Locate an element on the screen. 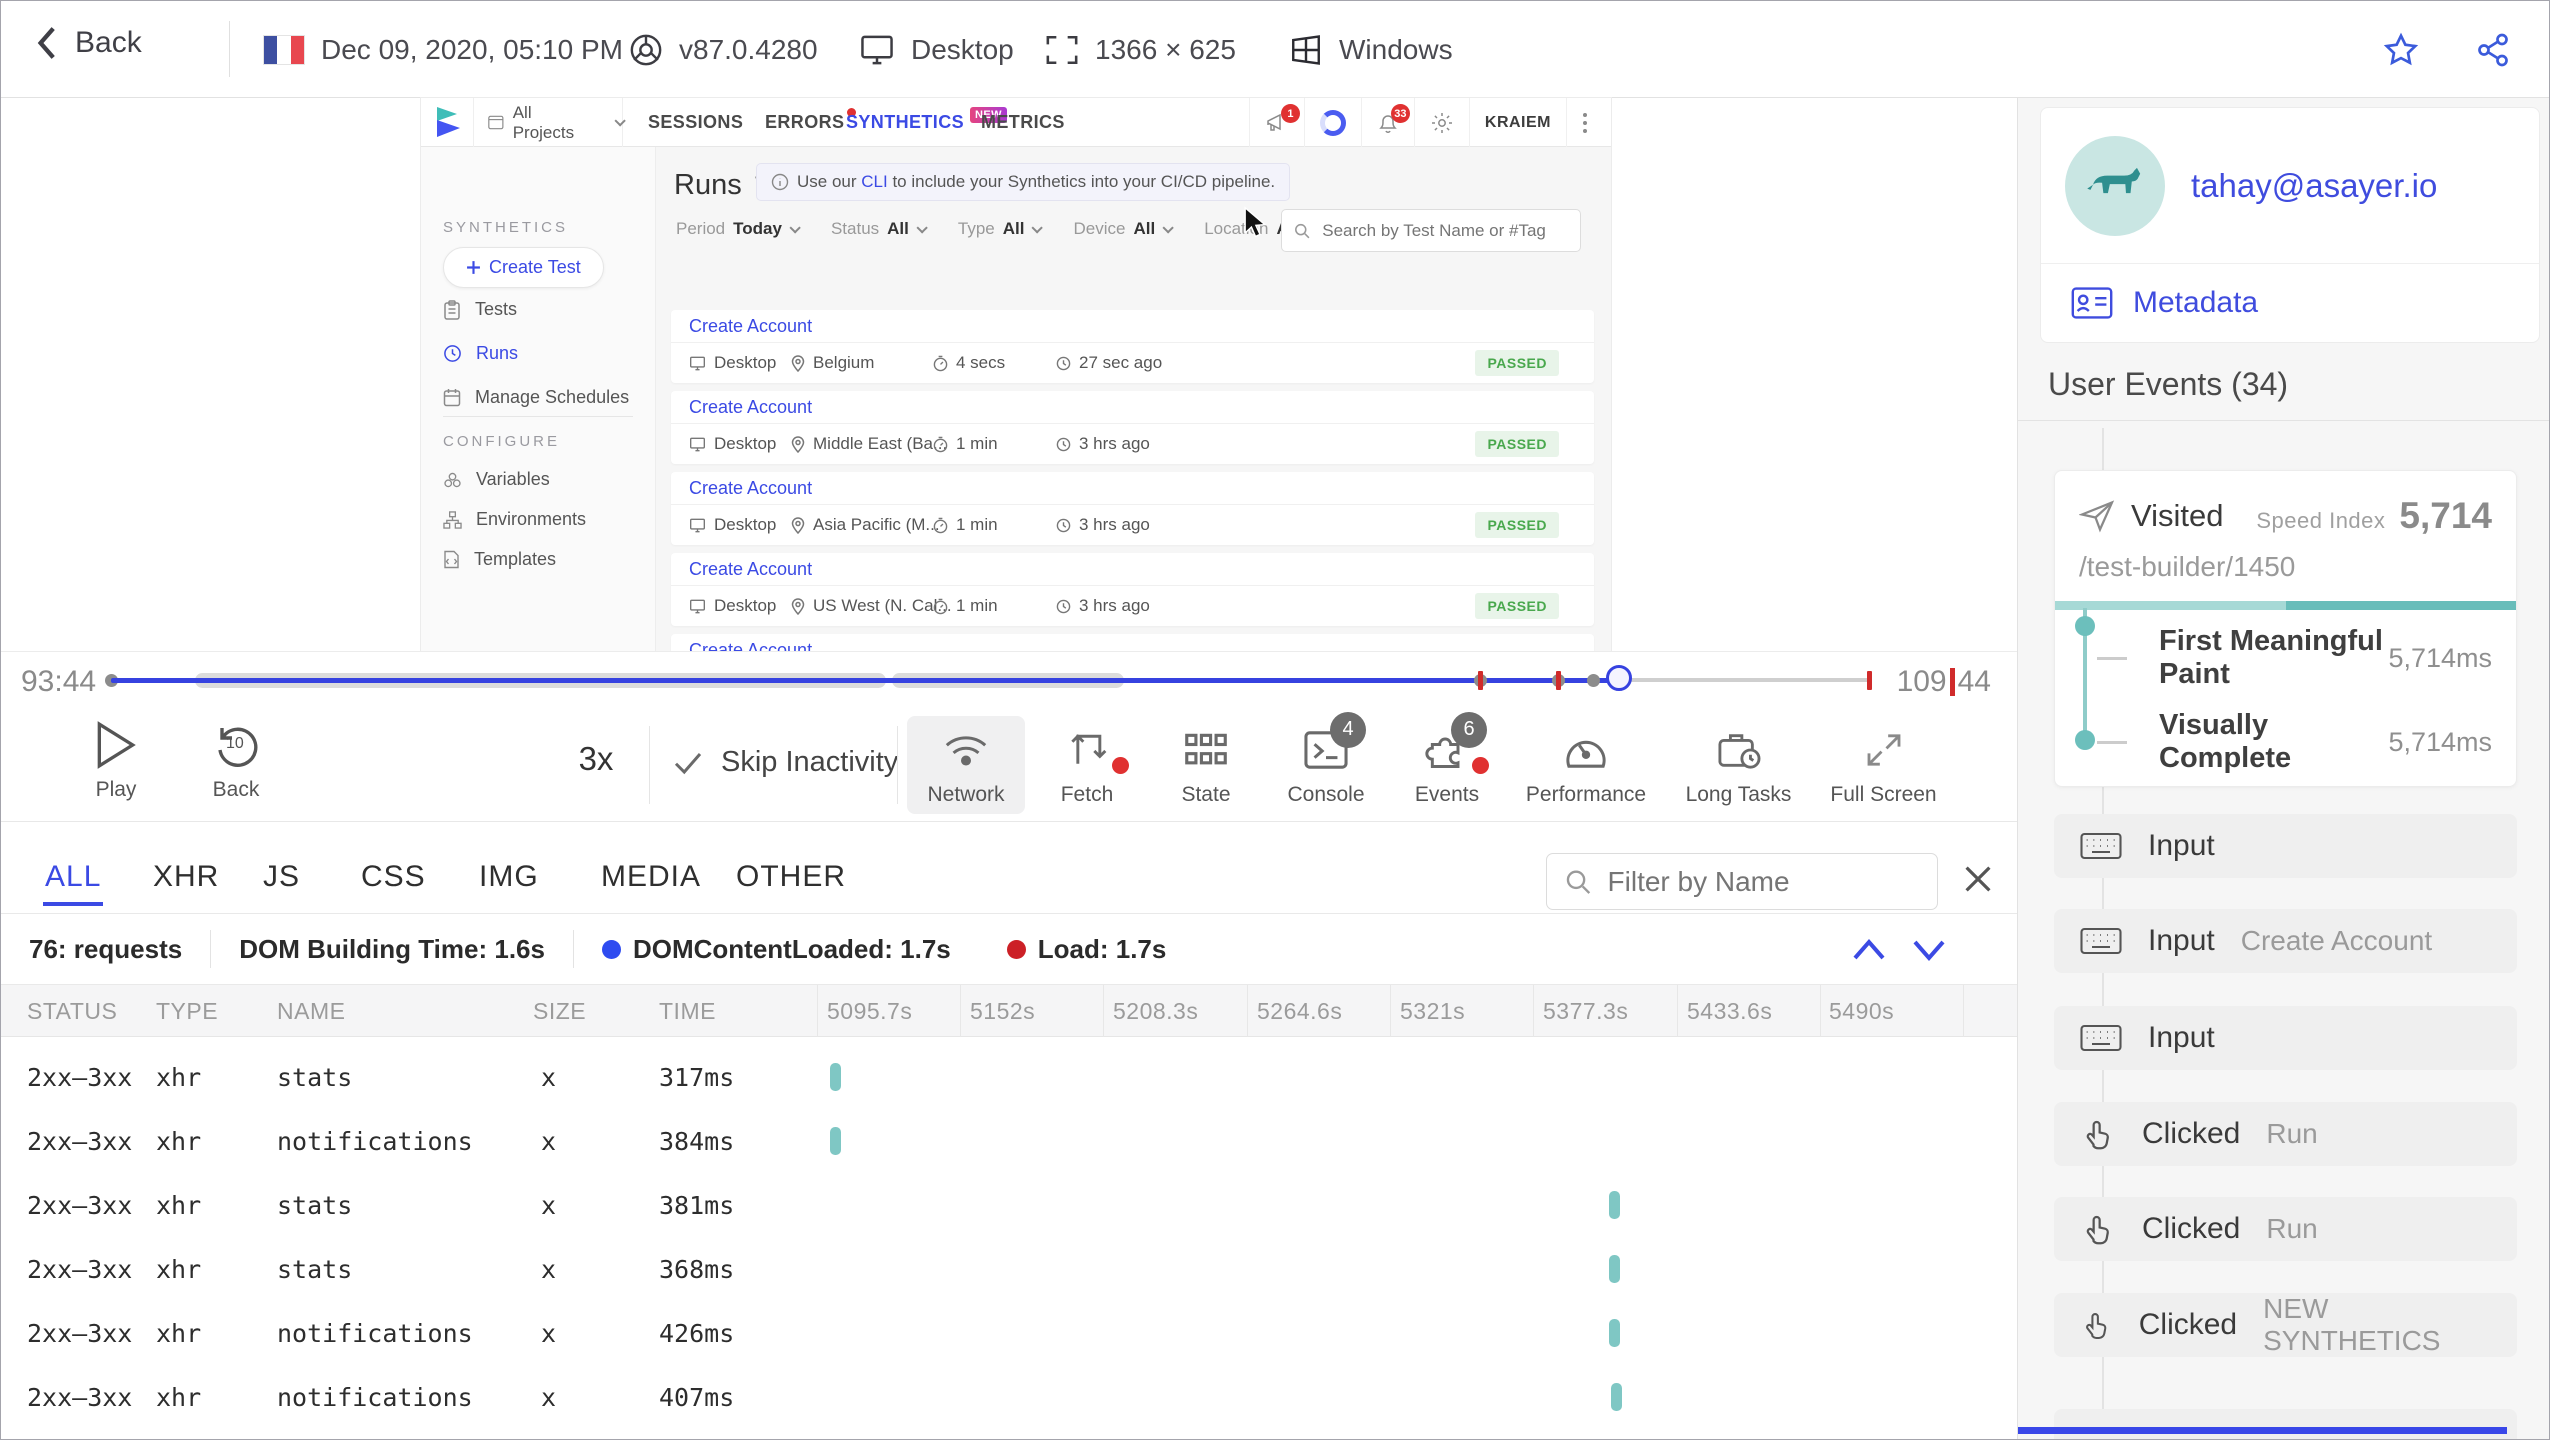  test-search-box is located at coordinates (1431, 230).